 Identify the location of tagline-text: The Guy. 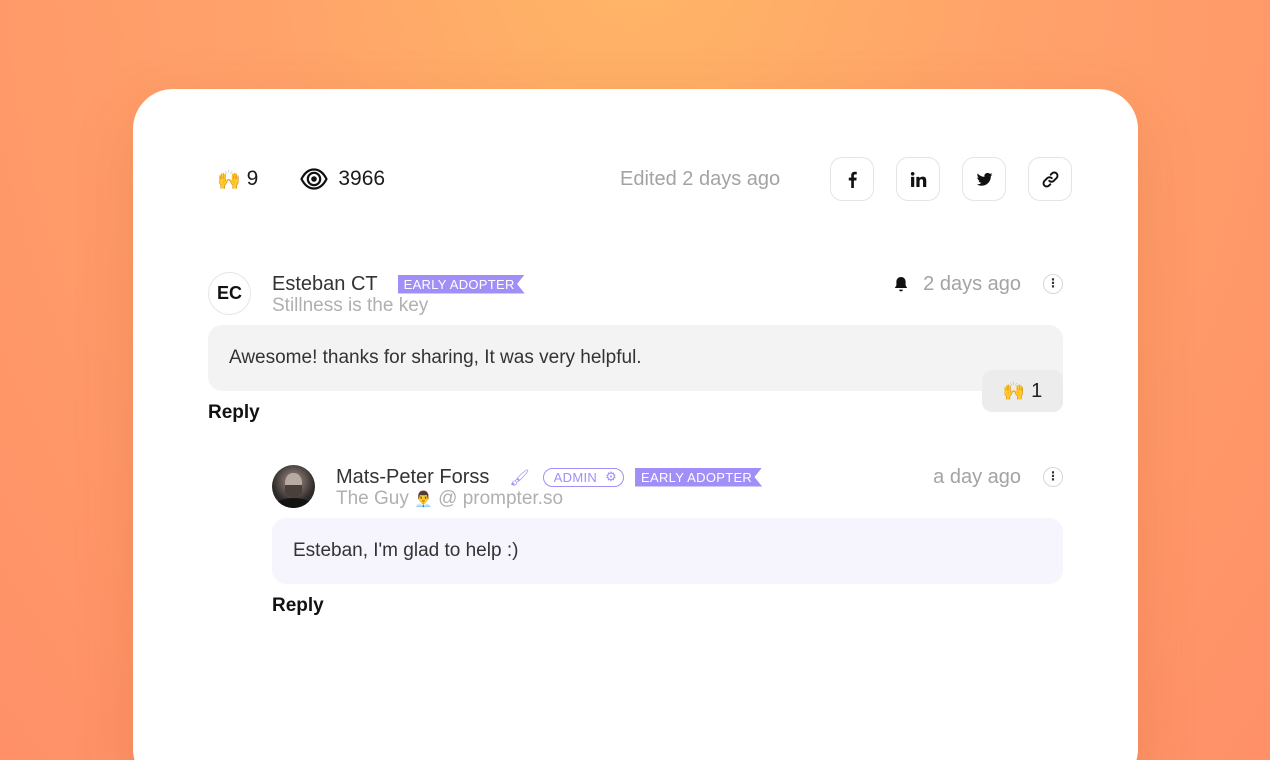
(372, 498).